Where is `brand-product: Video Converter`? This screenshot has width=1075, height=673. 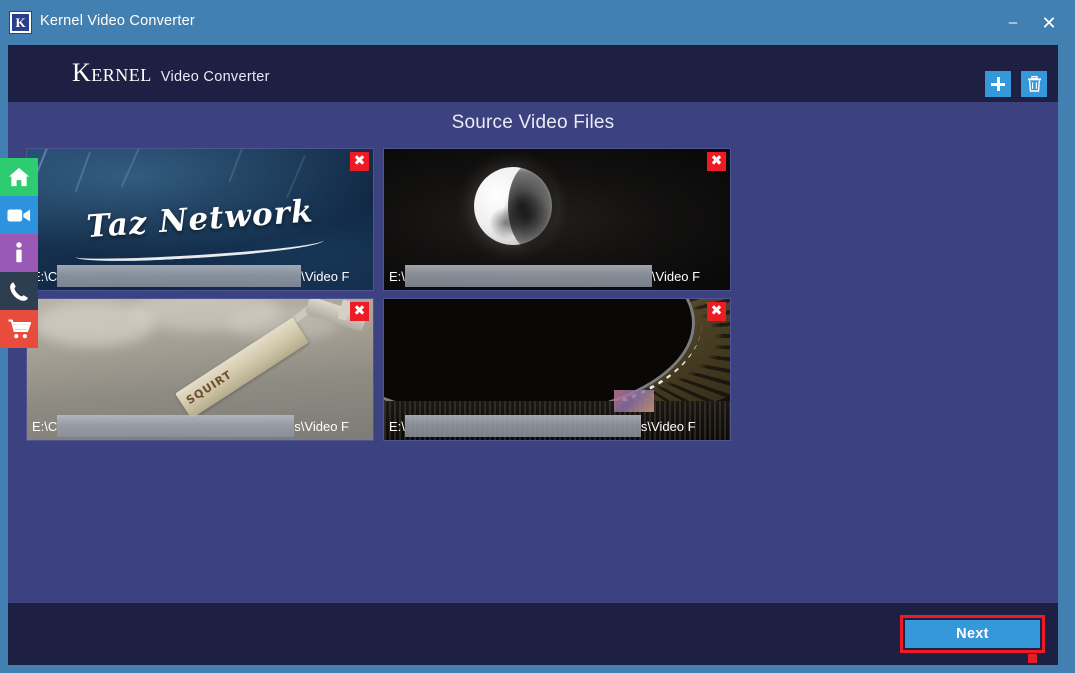
brand-product: Video Converter is located at coordinates (215, 77).